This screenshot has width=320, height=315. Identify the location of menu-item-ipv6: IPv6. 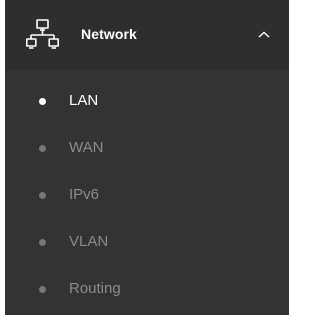
(147, 195).